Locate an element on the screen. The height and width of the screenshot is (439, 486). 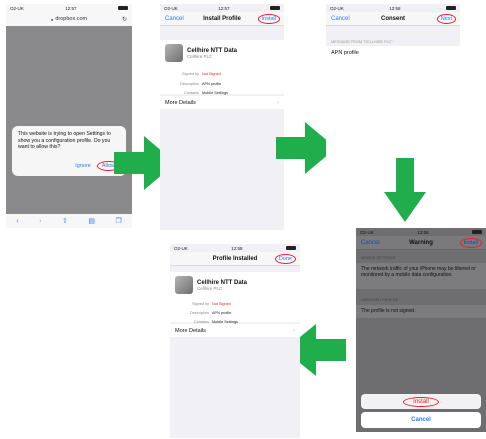
address-bar: ● dropbox.com ↻ is located at coordinates (69, 19).